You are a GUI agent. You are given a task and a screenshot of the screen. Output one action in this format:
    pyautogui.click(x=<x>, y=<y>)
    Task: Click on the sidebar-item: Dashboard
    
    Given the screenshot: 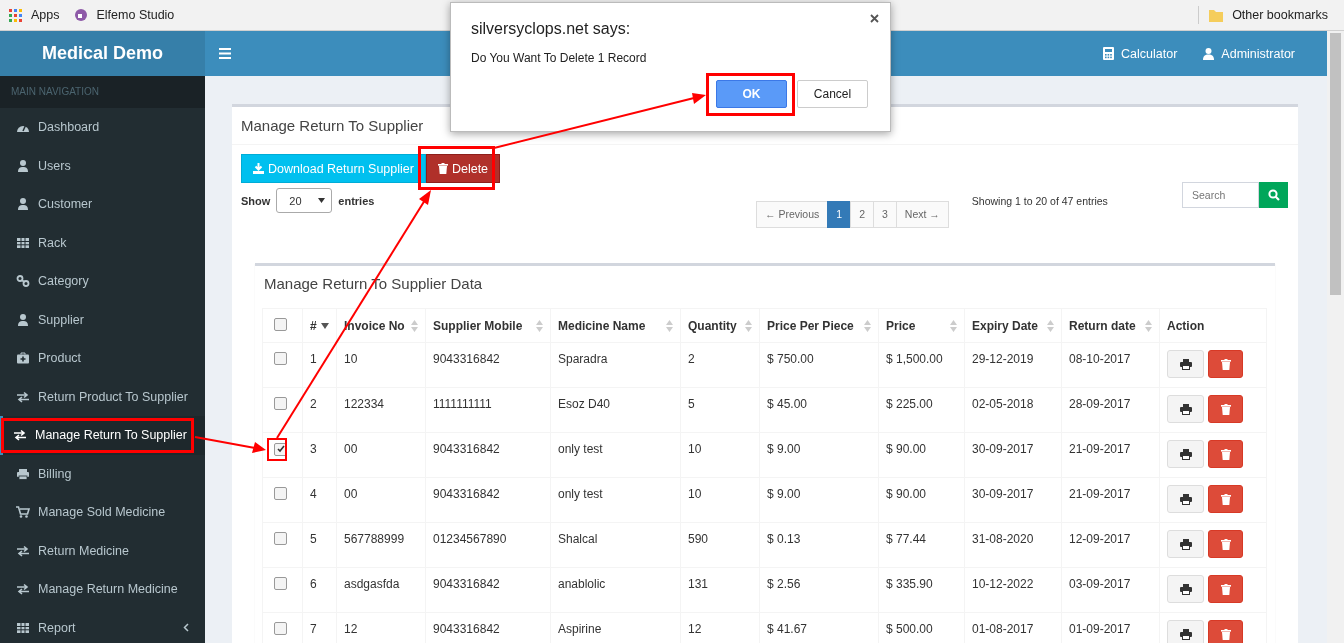 What is the action you would take?
    pyautogui.click(x=102, y=127)
    